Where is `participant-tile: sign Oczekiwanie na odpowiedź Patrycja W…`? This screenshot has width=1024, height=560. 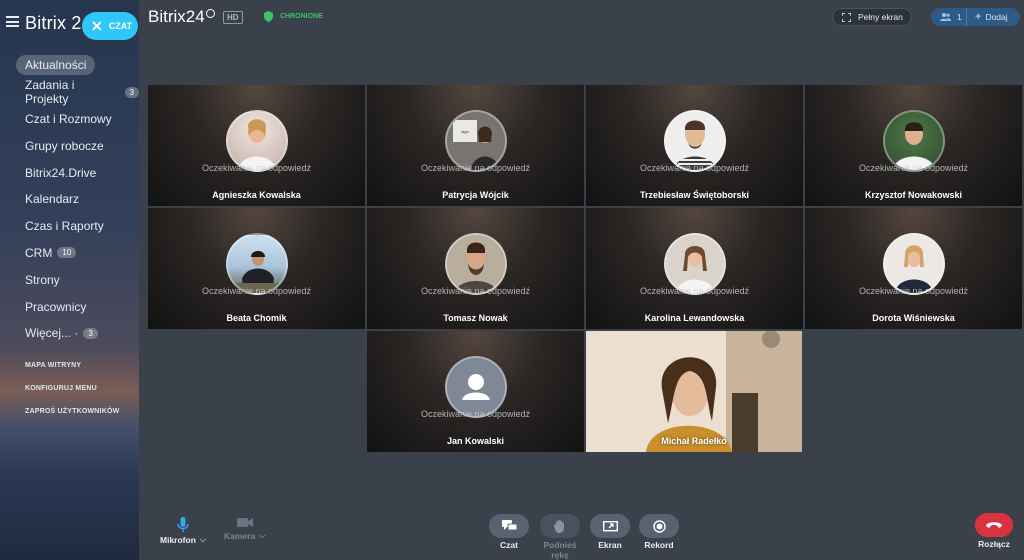
participant-tile: sign Oczekiwanie na odpowiedź Patrycja W… is located at coordinates (475, 145).